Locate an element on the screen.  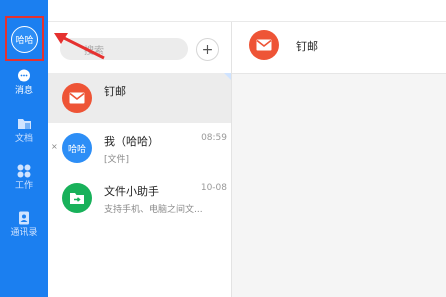
close-icon: × is located at coordinates (54, 146).